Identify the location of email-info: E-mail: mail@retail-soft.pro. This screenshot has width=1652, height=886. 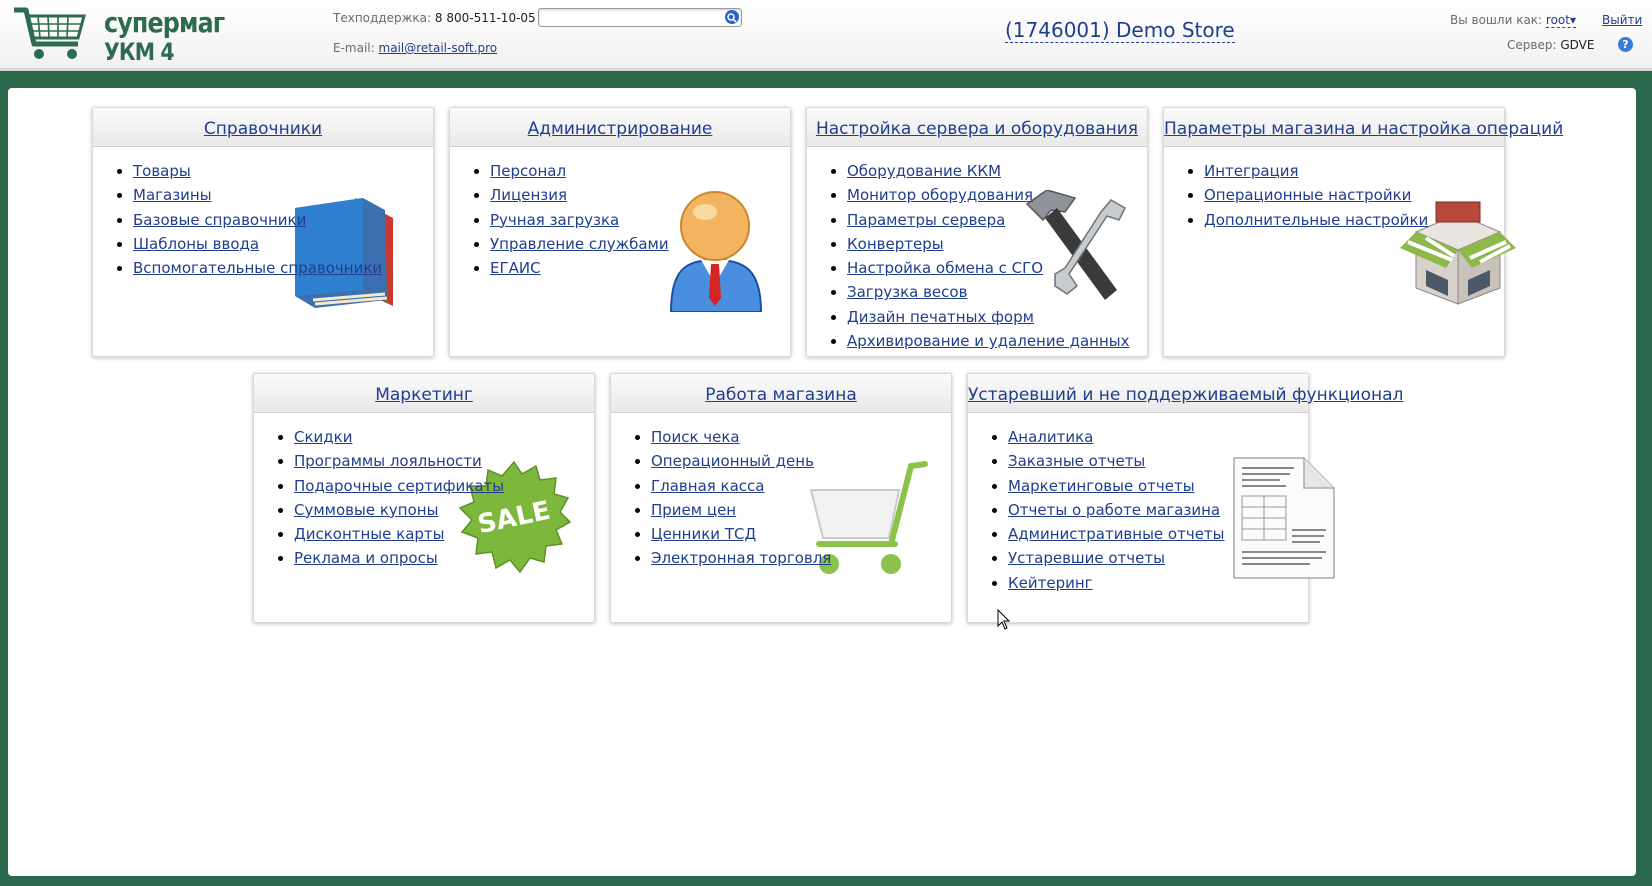
(415, 48).